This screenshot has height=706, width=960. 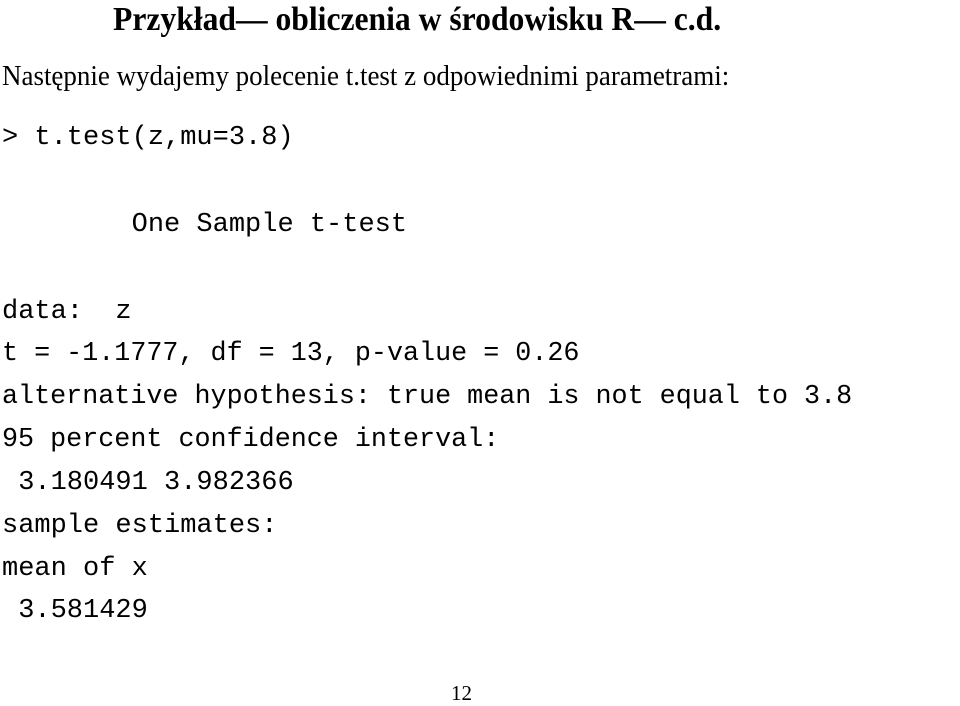 What do you see at coordinates (205, 225) in the screenshot?
I see `test-name: One Sample t-test` at bounding box center [205, 225].